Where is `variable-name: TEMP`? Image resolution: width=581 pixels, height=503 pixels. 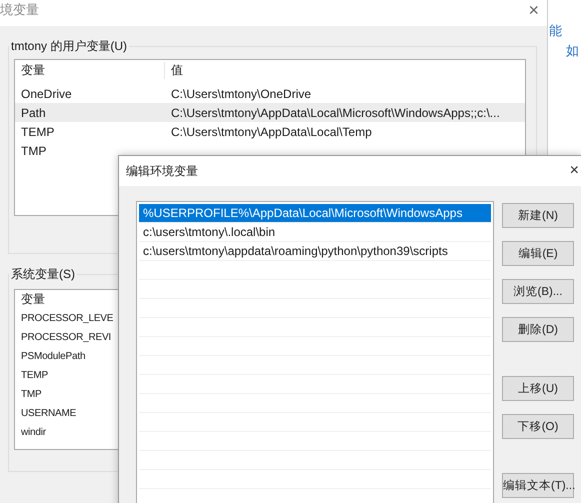
variable-name: TEMP is located at coordinates (38, 131).